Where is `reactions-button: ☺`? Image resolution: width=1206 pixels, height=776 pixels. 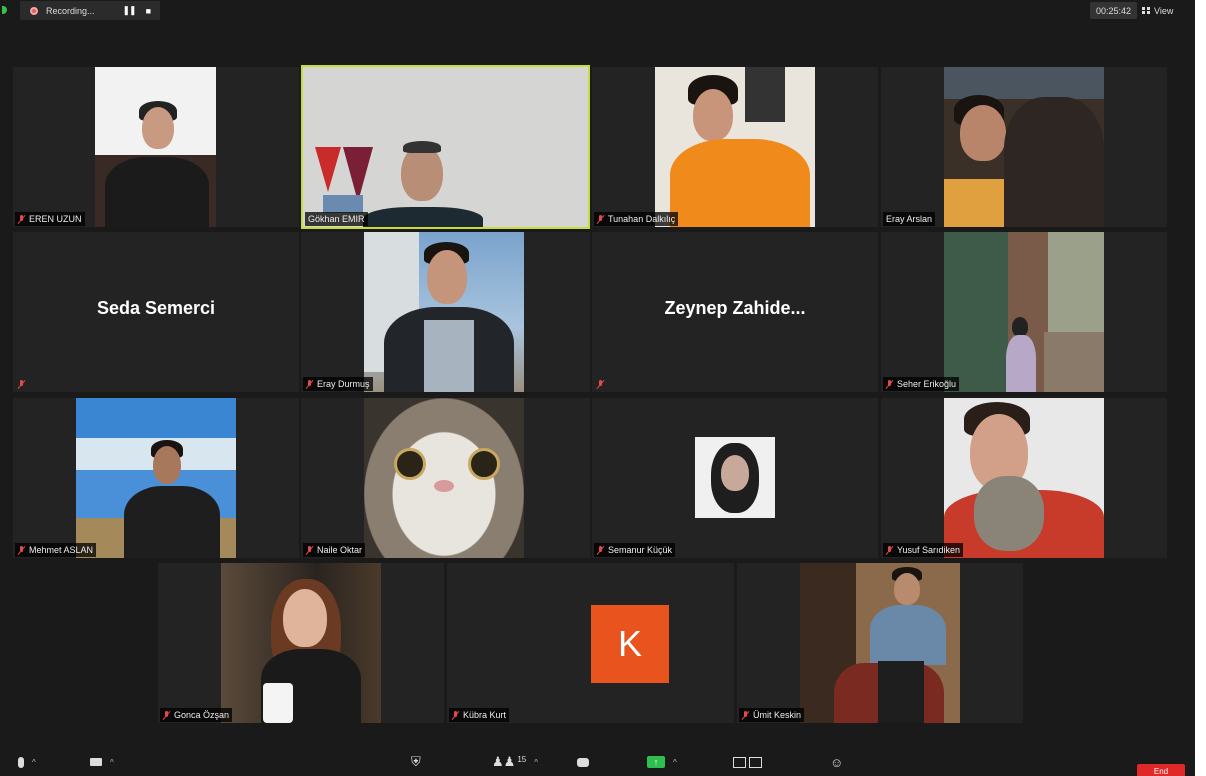
reactions-button: ☺ is located at coordinates (836, 762).